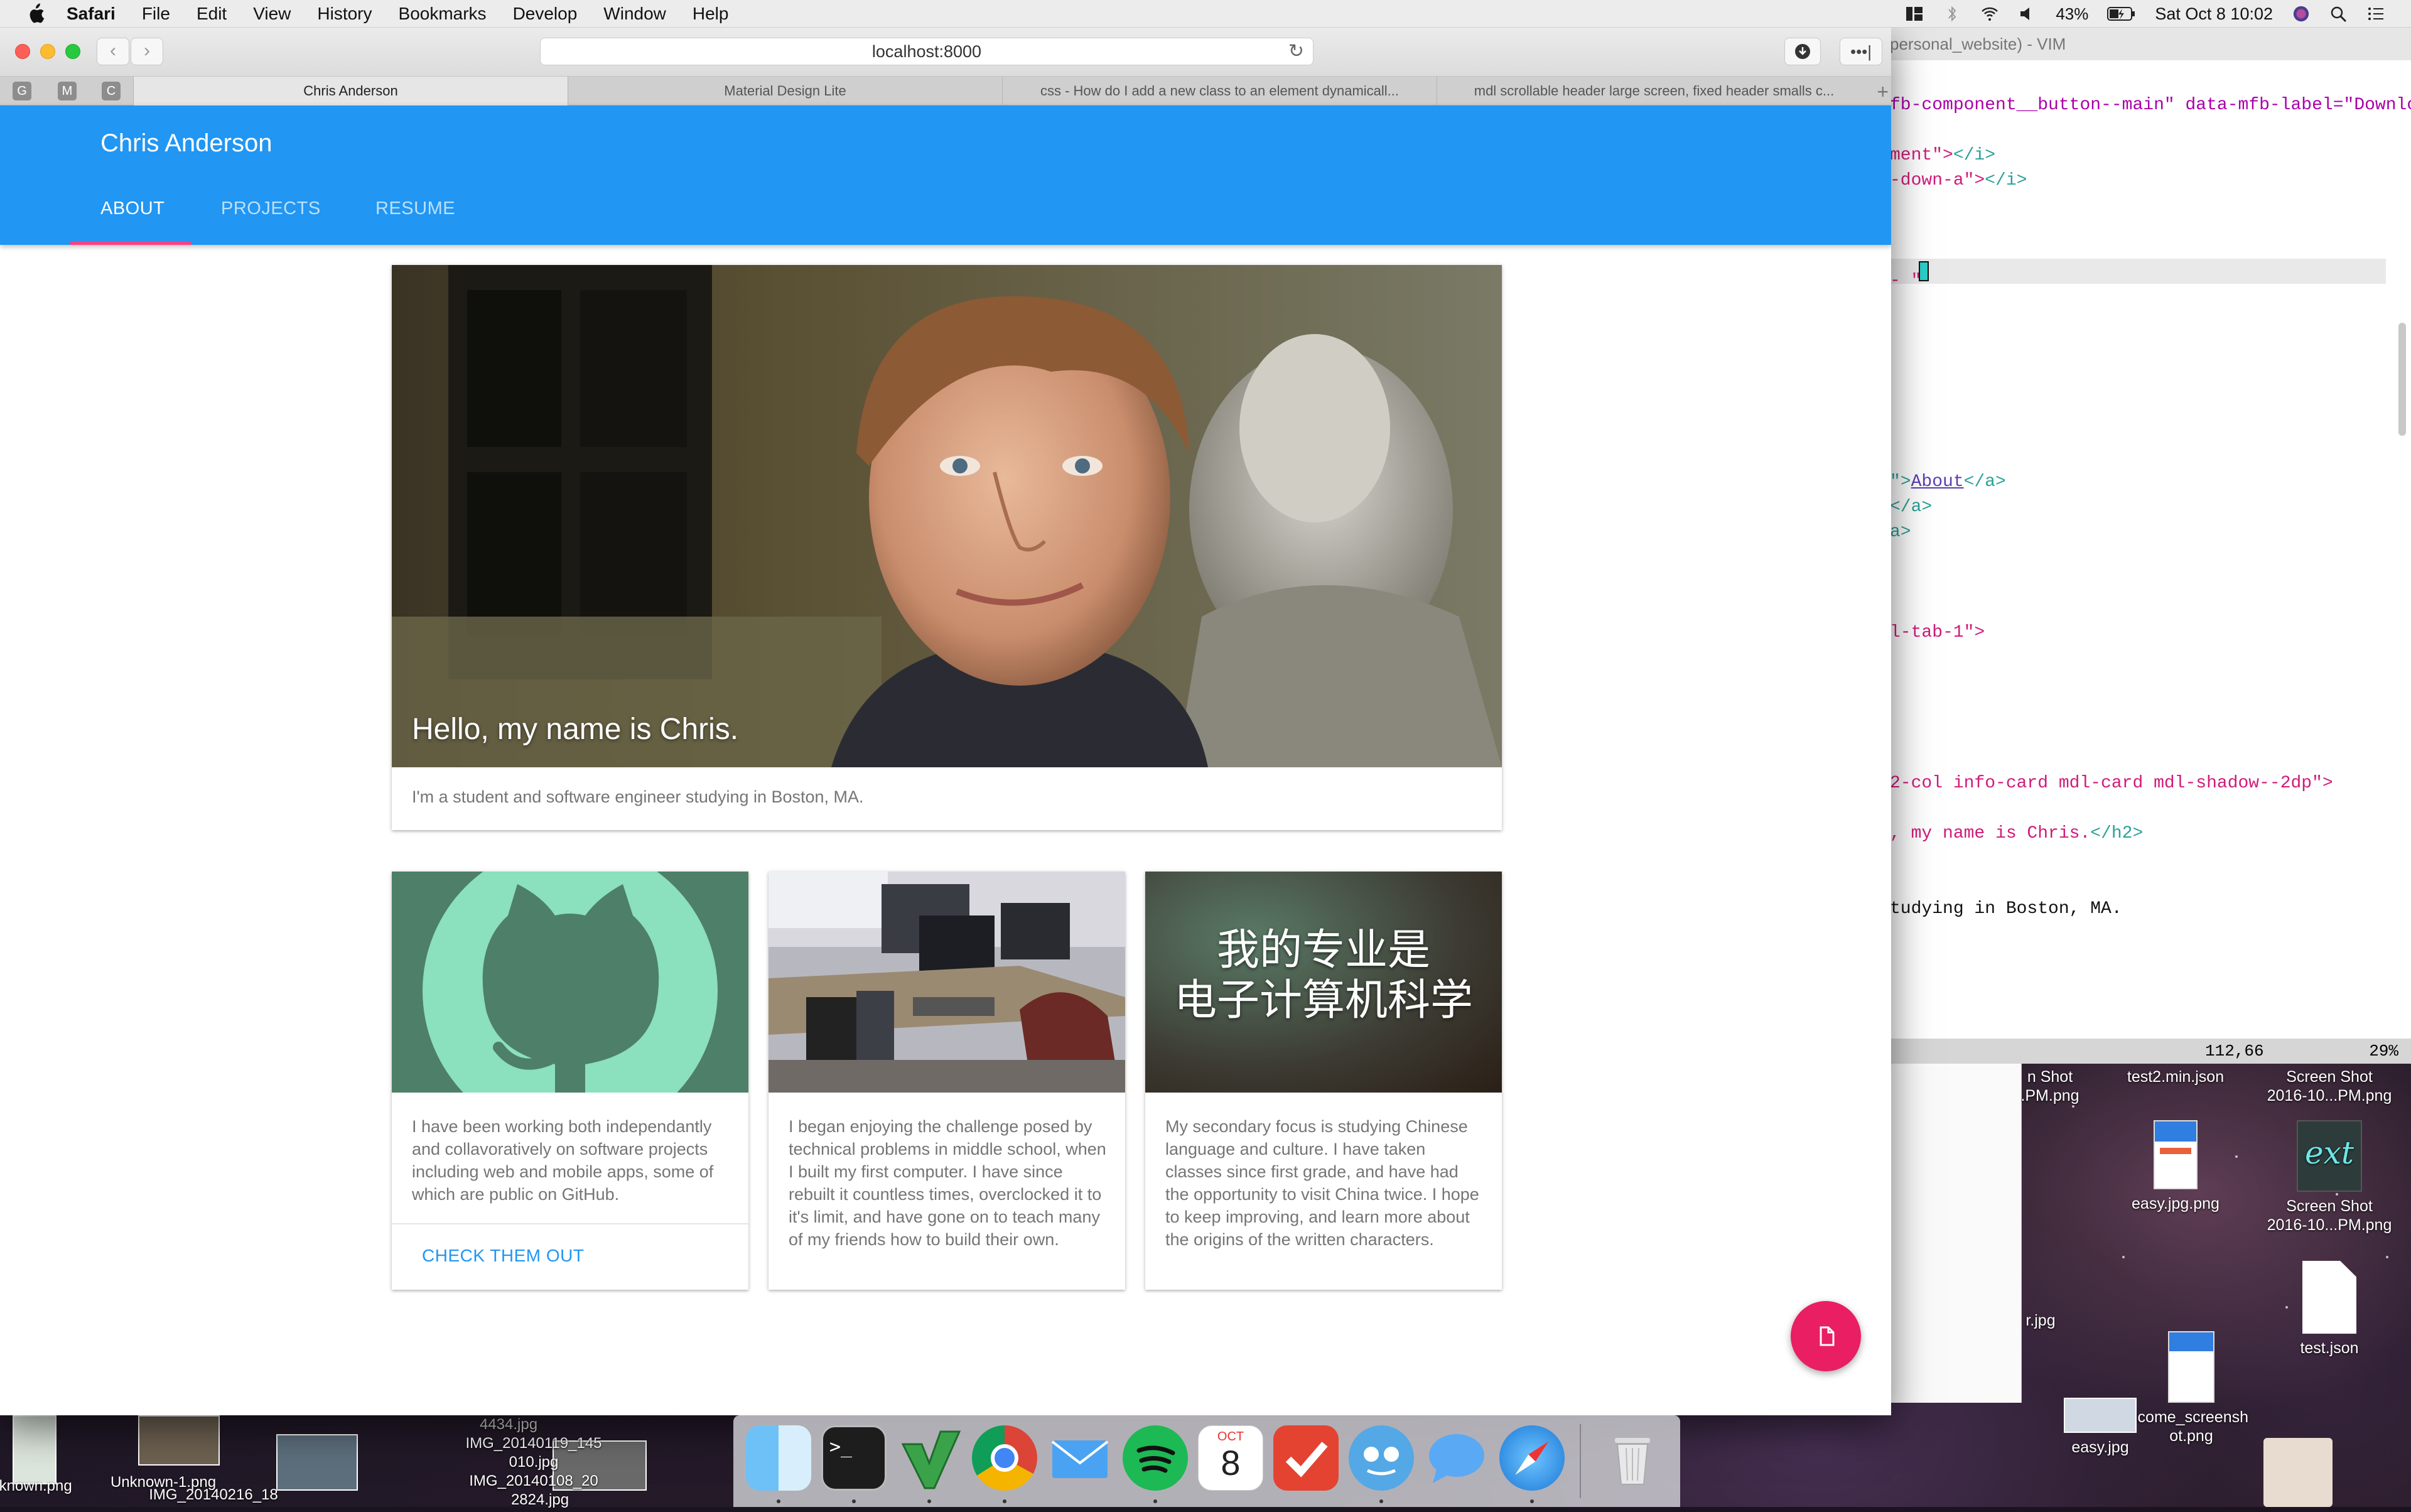  What do you see at coordinates (929, 1458) in the screenshot?
I see `vim-icon` at bounding box center [929, 1458].